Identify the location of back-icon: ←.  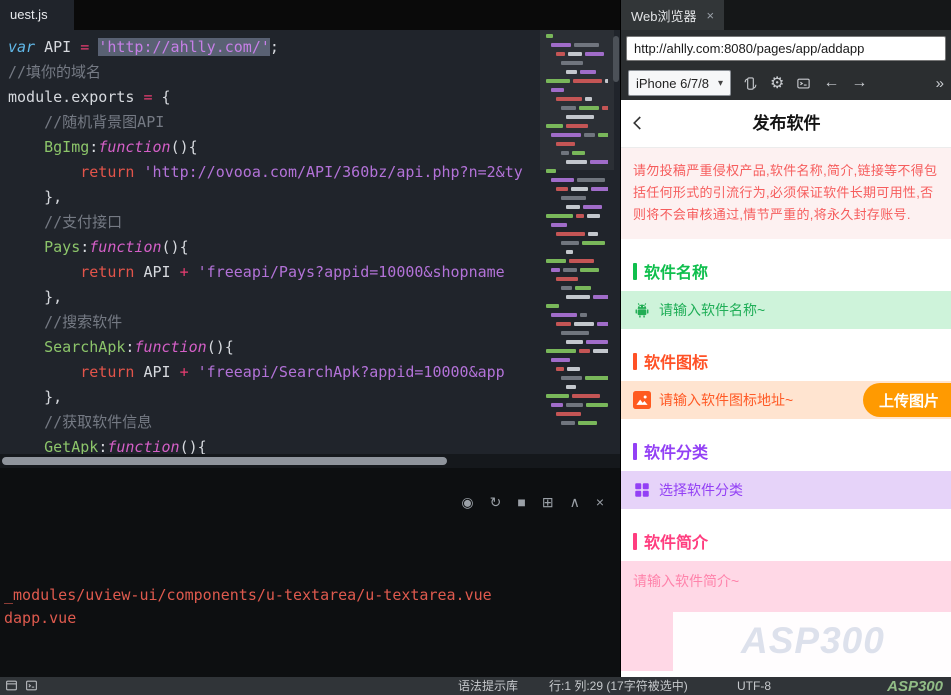
(831, 83).